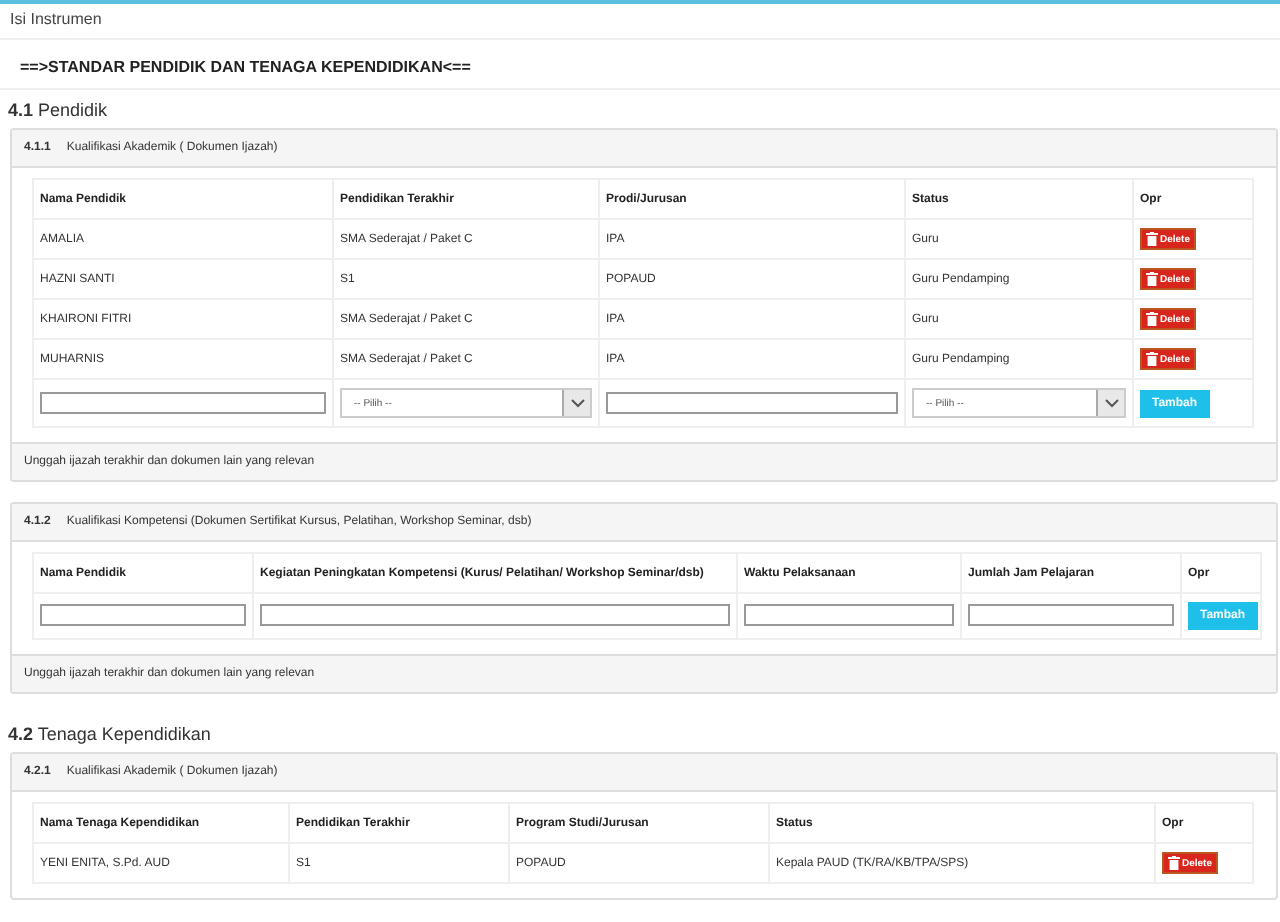  What do you see at coordinates (109, 734) in the screenshot?
I see `section-heading: 4.2 Tenaga Kependidikan` at bounding box center [109, 734].